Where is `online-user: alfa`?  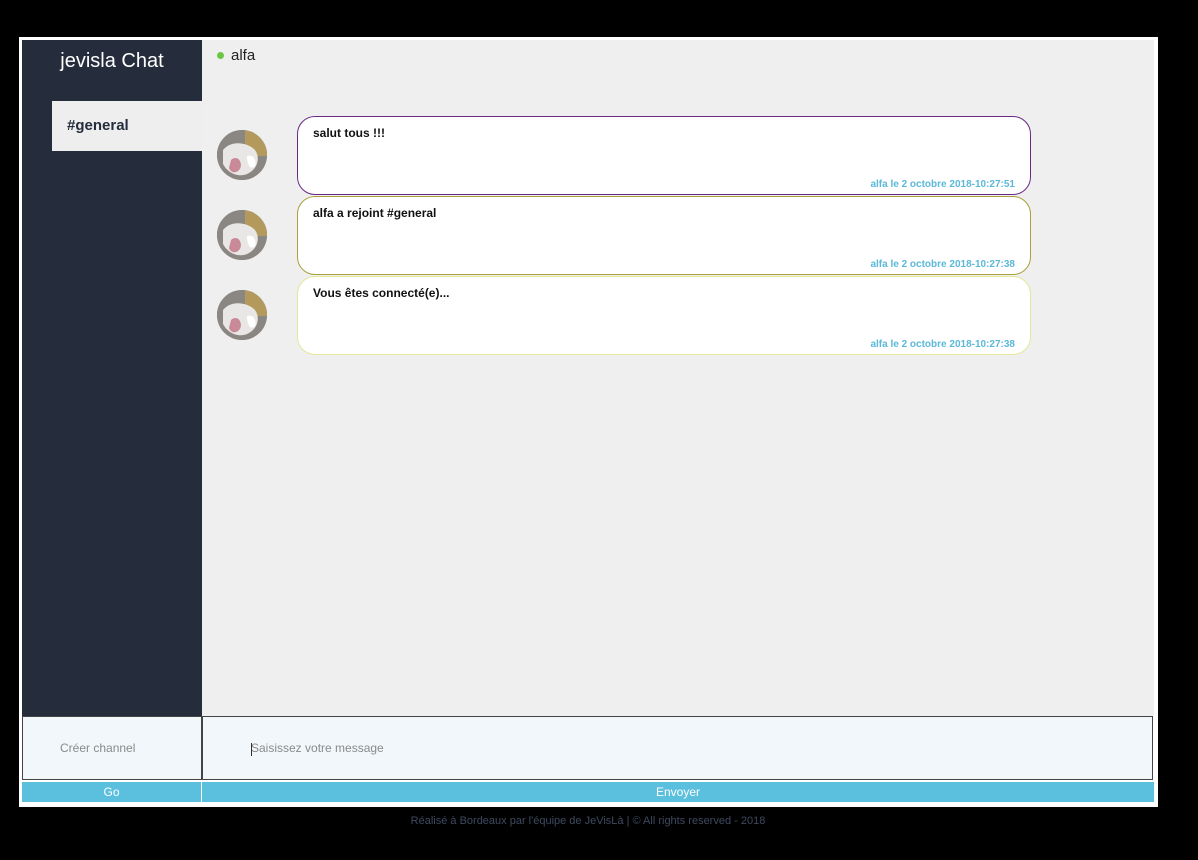 online-user: alfa is located at coordinates (236, 55).